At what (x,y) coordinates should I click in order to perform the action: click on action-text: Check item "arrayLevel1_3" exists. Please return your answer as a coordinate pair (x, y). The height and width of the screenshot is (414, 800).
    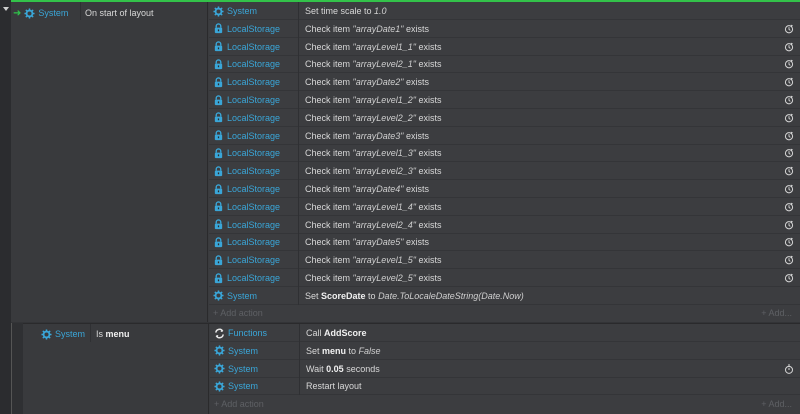
    Looking at the image, I should click on (373, 153).